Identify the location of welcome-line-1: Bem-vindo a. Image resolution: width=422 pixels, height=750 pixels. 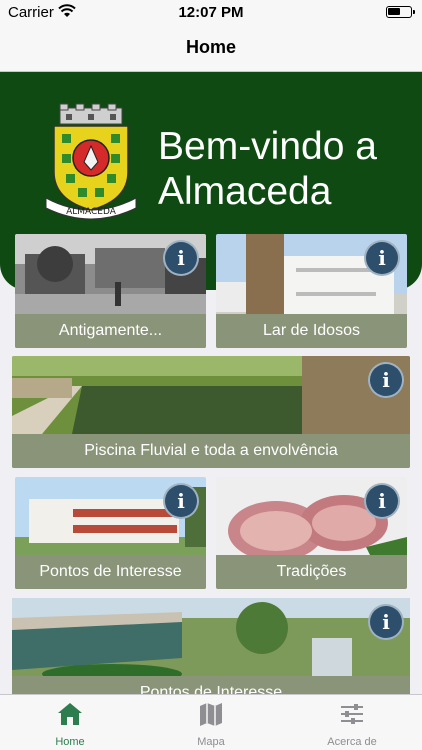
(267, 146).